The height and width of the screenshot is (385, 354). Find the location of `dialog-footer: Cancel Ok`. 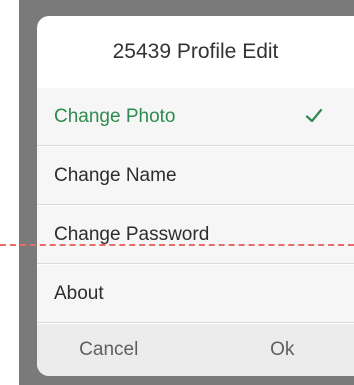

dialog-footer: Cancel Ok is located at coordinates (195, 350).